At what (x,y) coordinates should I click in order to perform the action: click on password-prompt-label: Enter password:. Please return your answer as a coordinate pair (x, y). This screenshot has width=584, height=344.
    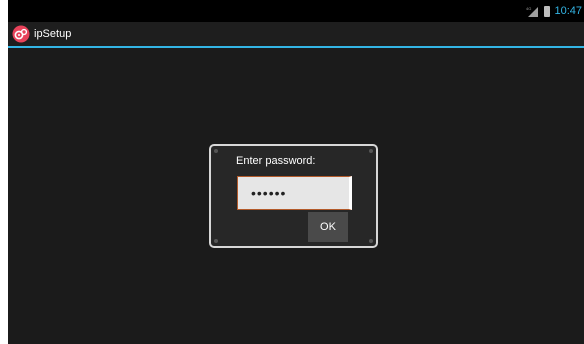
    Looking at the image, I should click on (276, 161).